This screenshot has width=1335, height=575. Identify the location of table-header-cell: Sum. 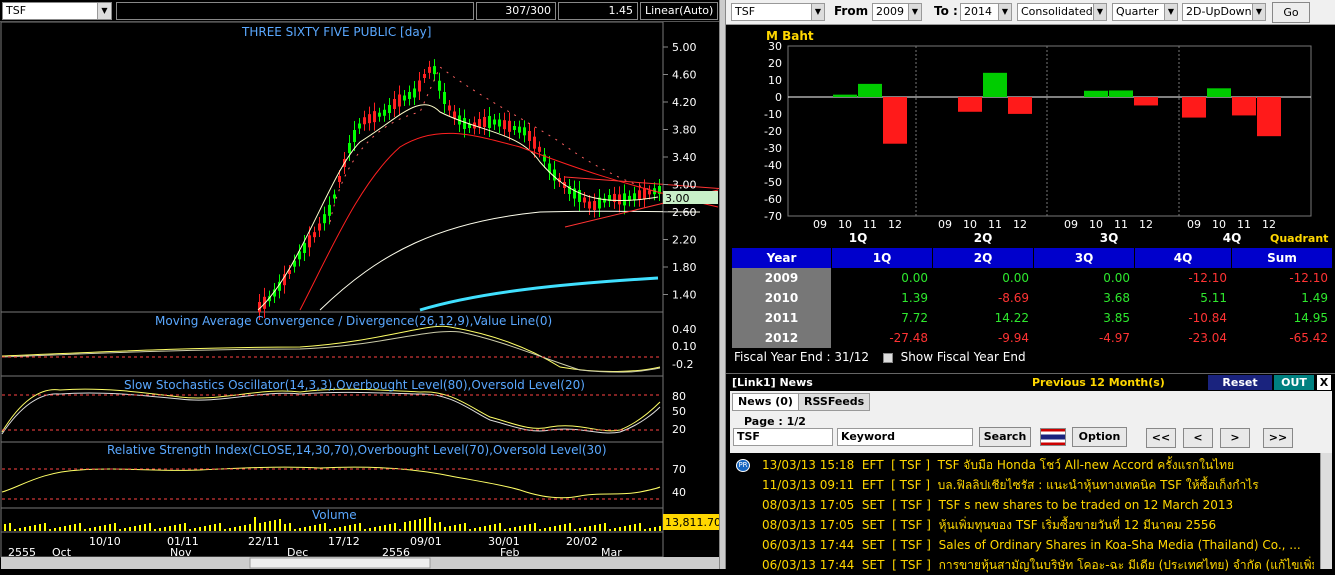
(1282, 258).